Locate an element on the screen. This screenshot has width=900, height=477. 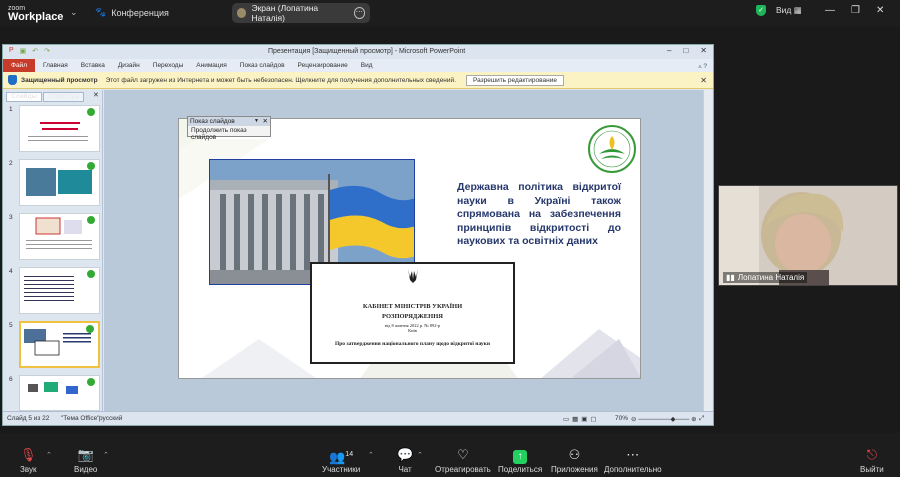
mute-label: Звук is located at coordinates (28, 469).